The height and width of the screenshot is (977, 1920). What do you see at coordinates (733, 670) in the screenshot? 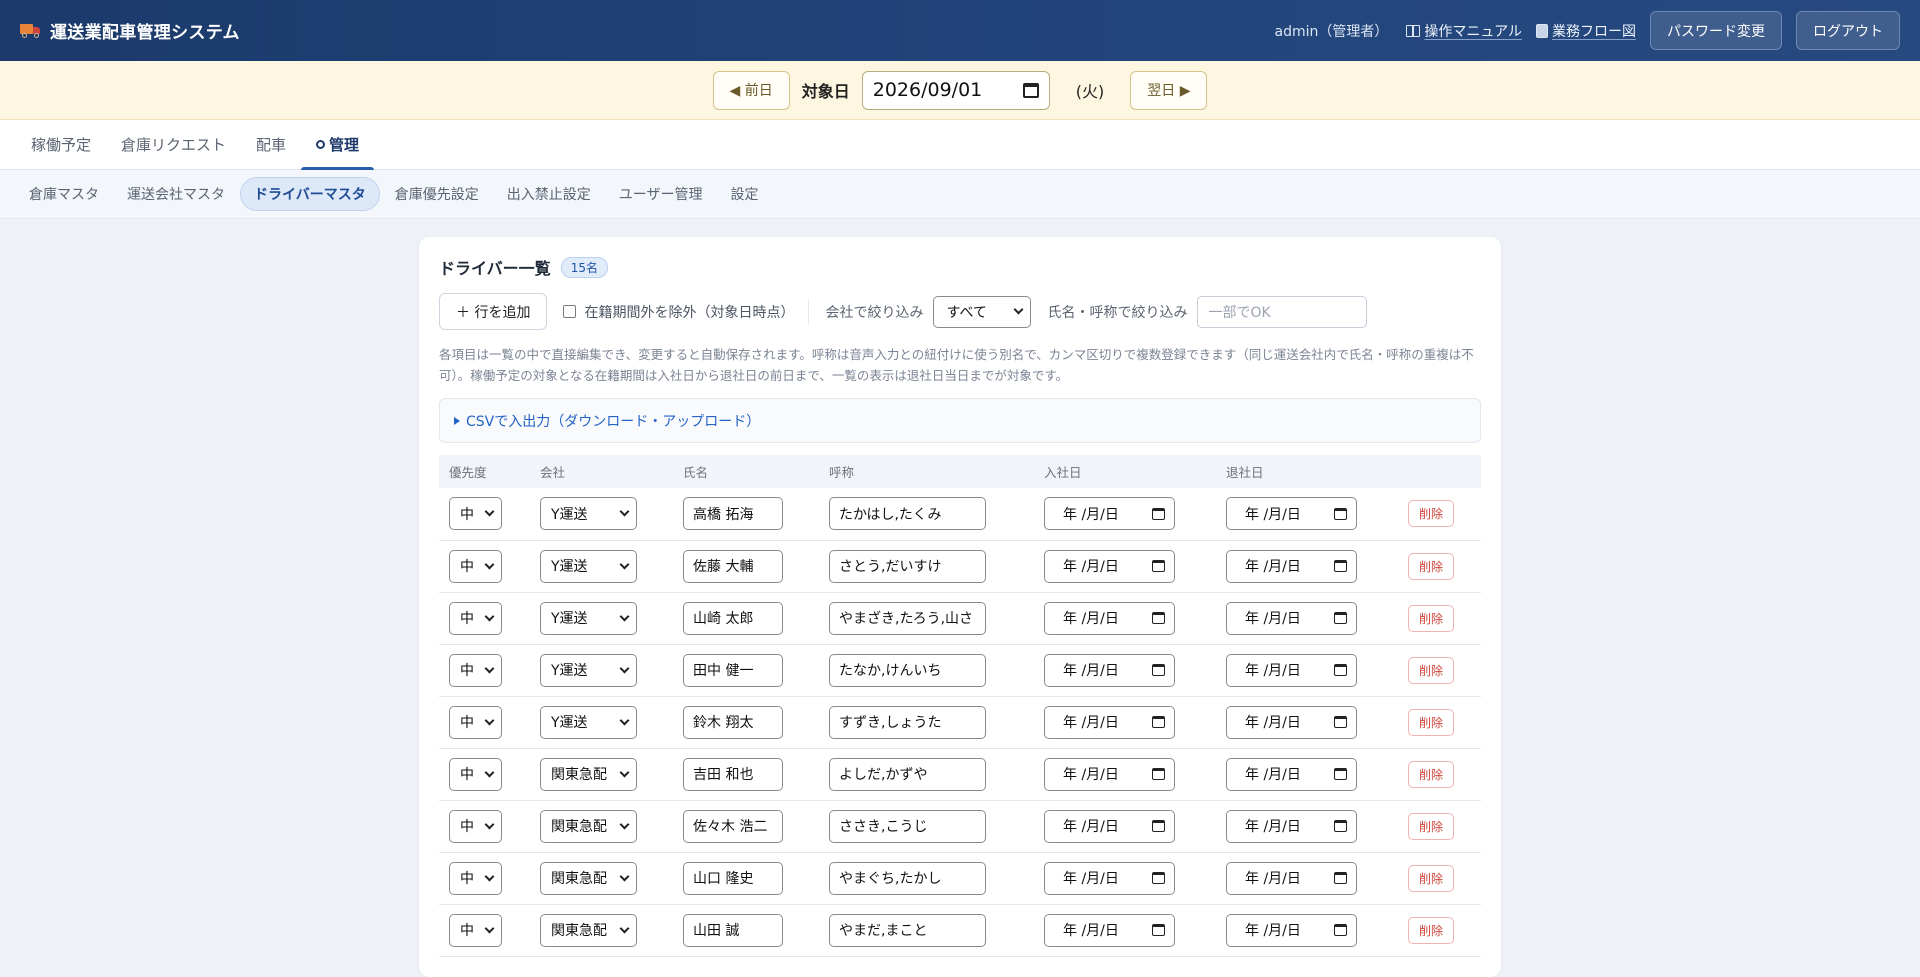
I see `driver-name-input: 田中 健一` at bounding box center [733, 670].